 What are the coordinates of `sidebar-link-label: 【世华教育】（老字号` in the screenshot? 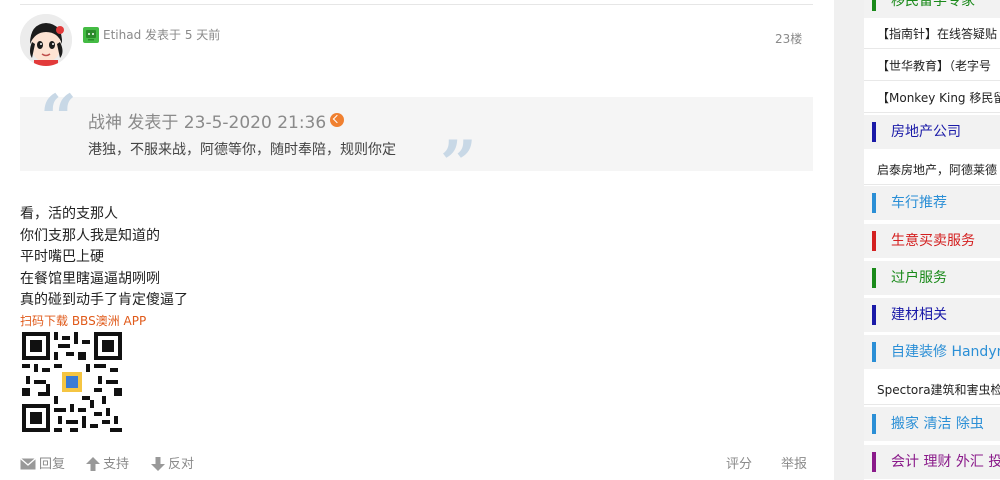 It's located at (934, 66).